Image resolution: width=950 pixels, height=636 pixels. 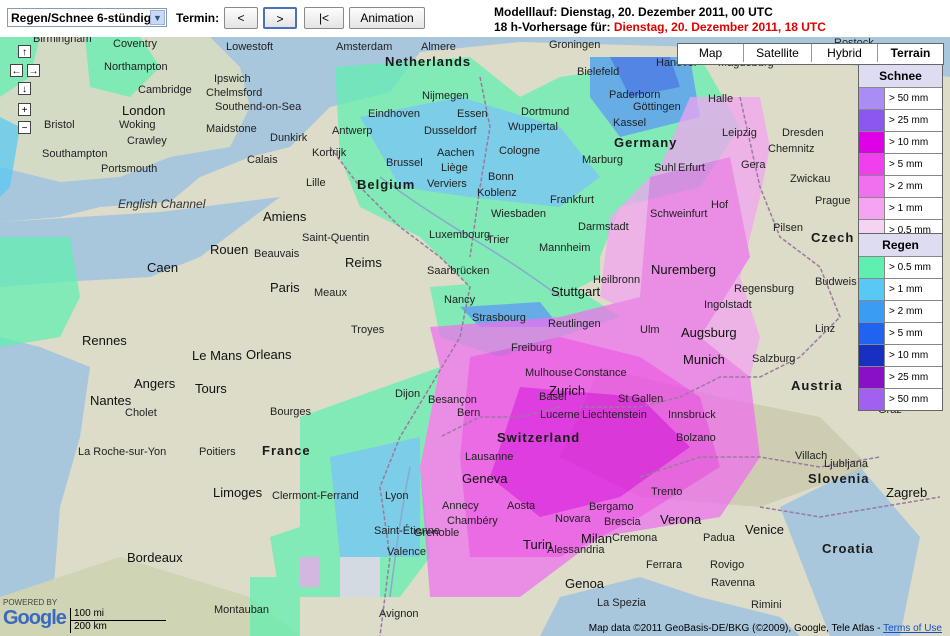 What do you see at coordinates (469, 413) in the screenshot?
I see `map-label-city: Bern` at bounding box center [469, 413].